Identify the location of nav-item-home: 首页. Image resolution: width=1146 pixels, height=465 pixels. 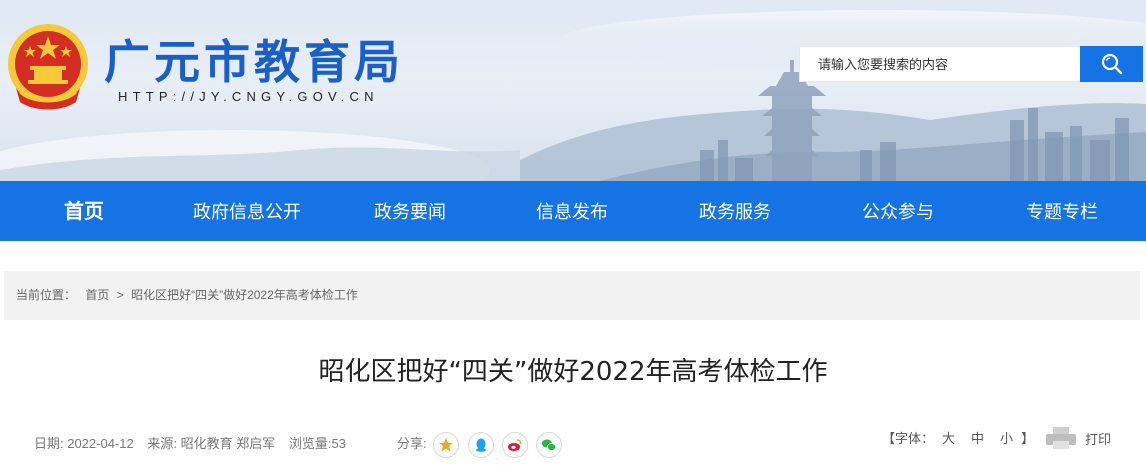
(84, 211).